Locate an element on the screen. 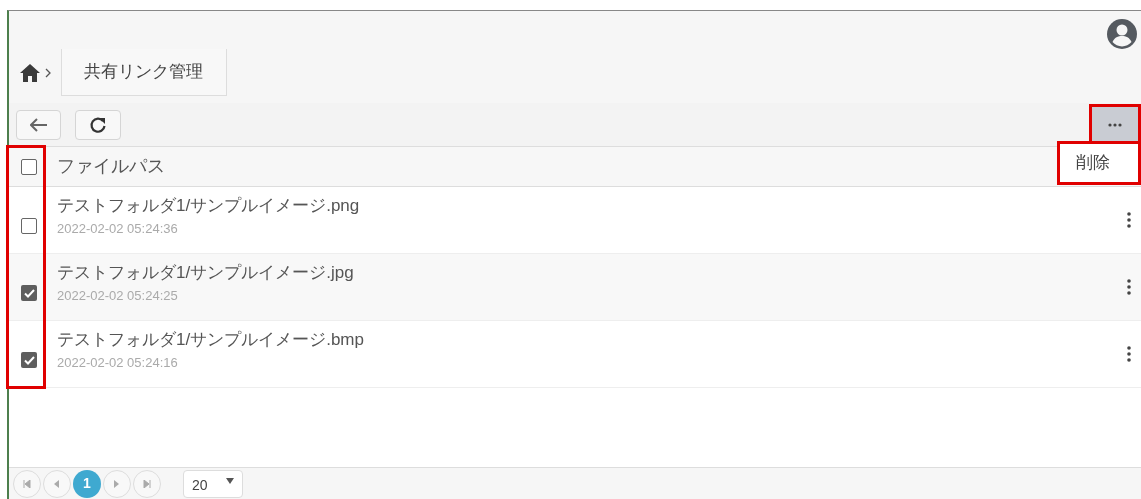 Image resolution: width=1141 pixels, height=499 pixels. user-avatar-icon is located at coordinates (1122, 34).